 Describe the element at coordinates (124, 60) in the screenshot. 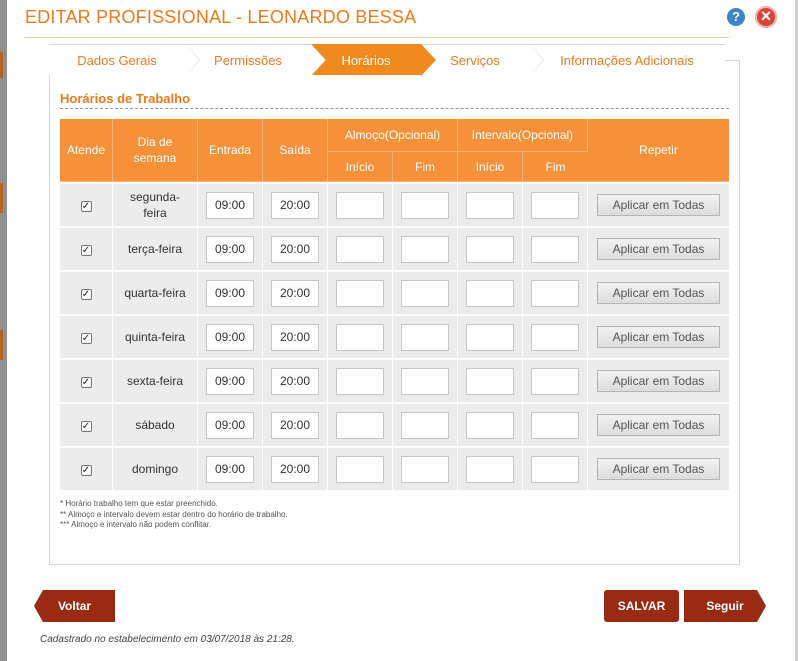

I see `tab-dados-gerais: Dados Gerais` at that location.